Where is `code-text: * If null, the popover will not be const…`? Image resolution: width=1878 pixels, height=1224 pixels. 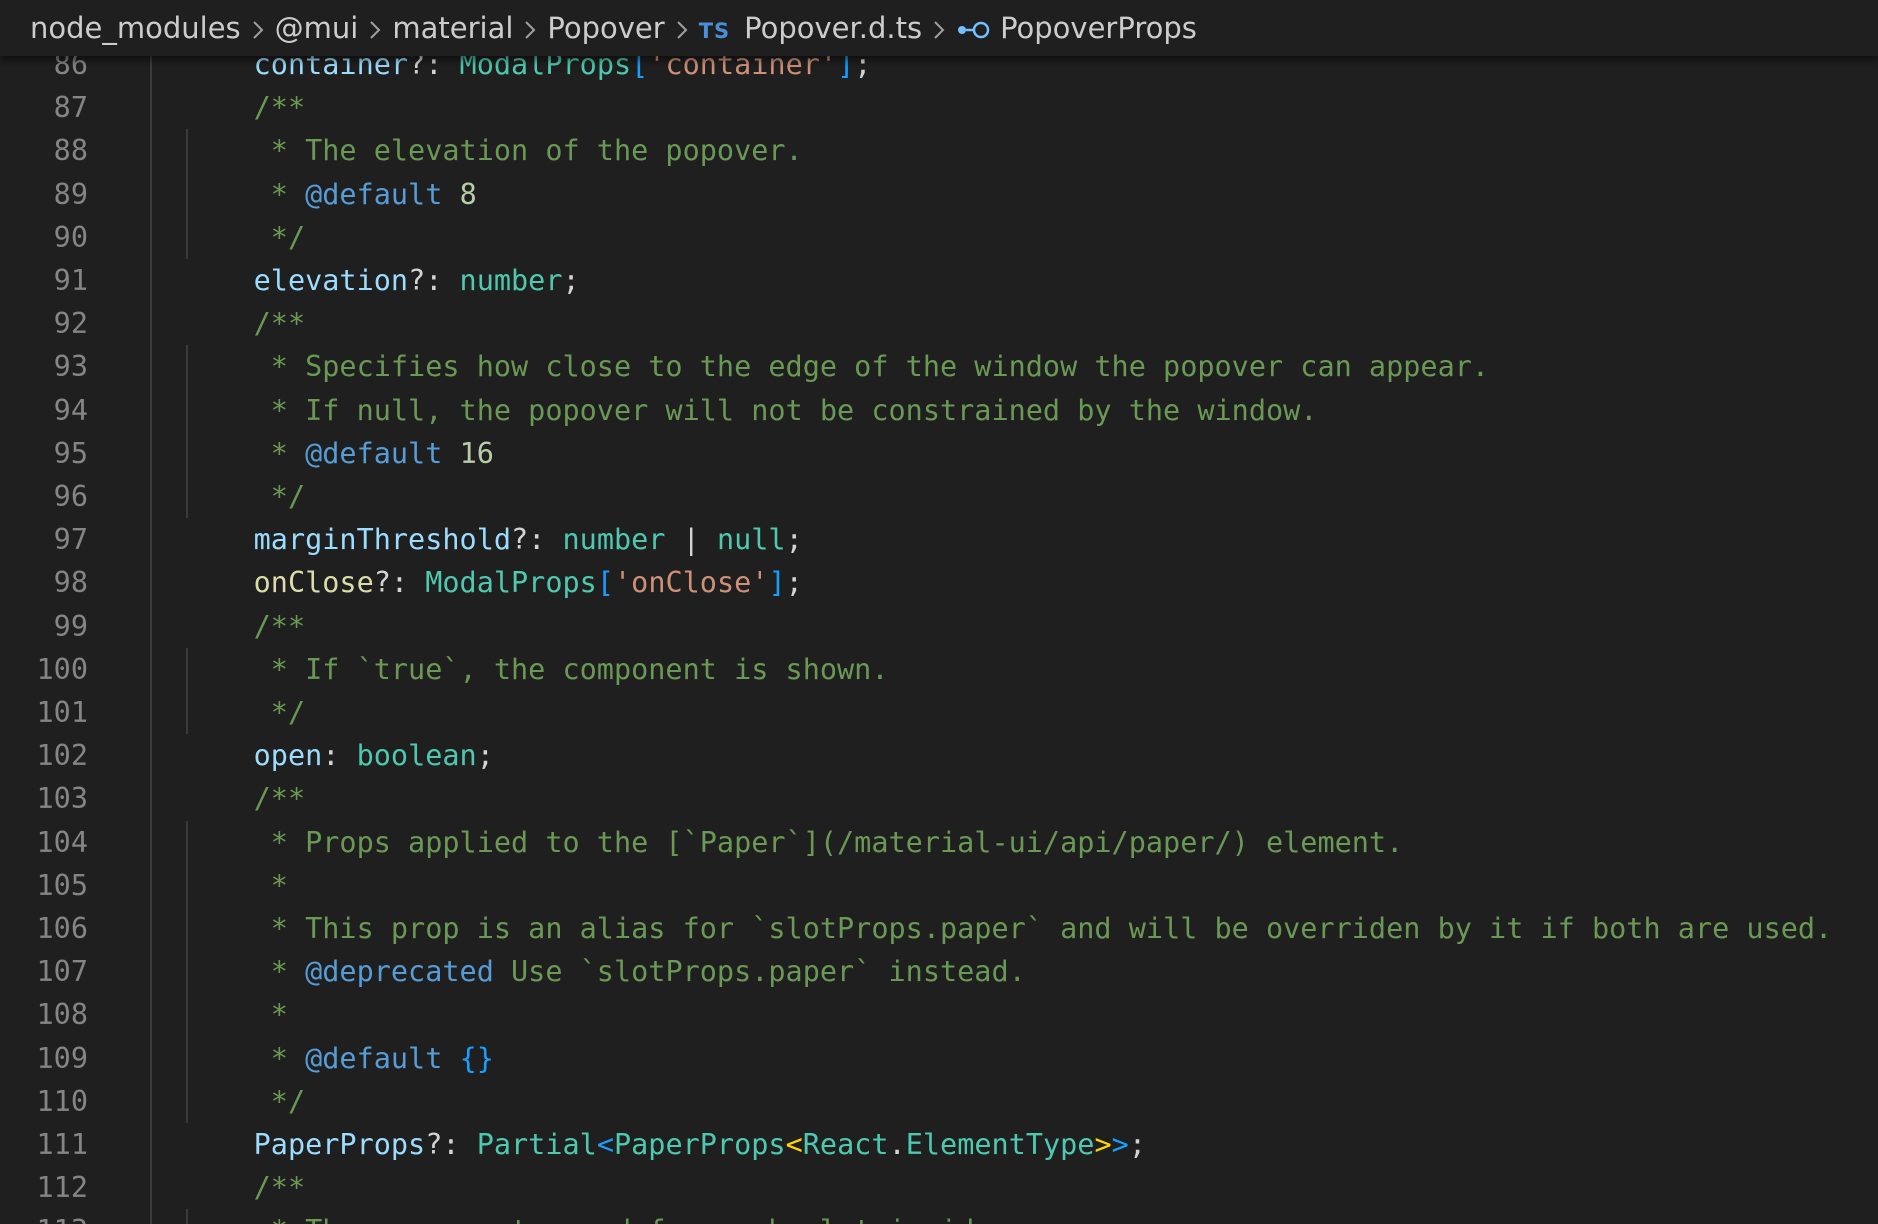
code-text: * If null, the popover will not be const… is located at coordinates (751, 410).